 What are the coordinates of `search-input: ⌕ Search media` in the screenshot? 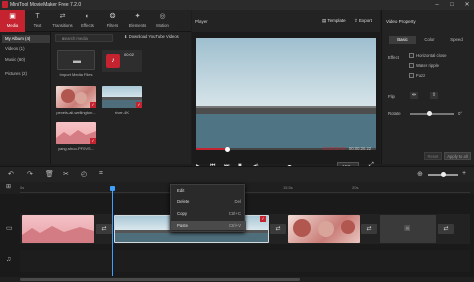 It's located at (84, 38).